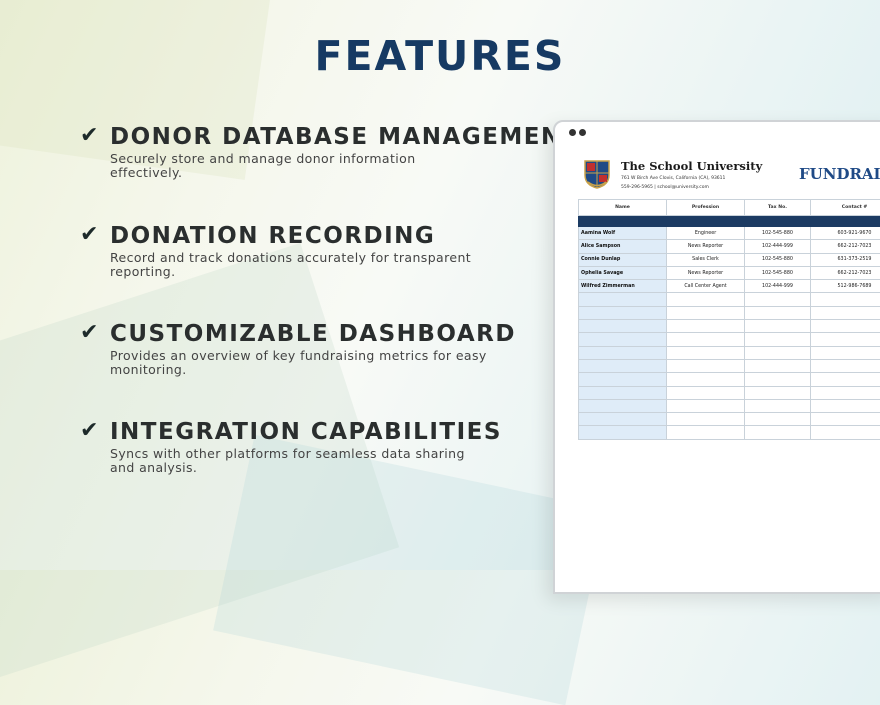 This screenshot has width=880, height=705. I want to click on feature-title: CUSTOMIZABLE DASHBOARD, so click(313, 334).